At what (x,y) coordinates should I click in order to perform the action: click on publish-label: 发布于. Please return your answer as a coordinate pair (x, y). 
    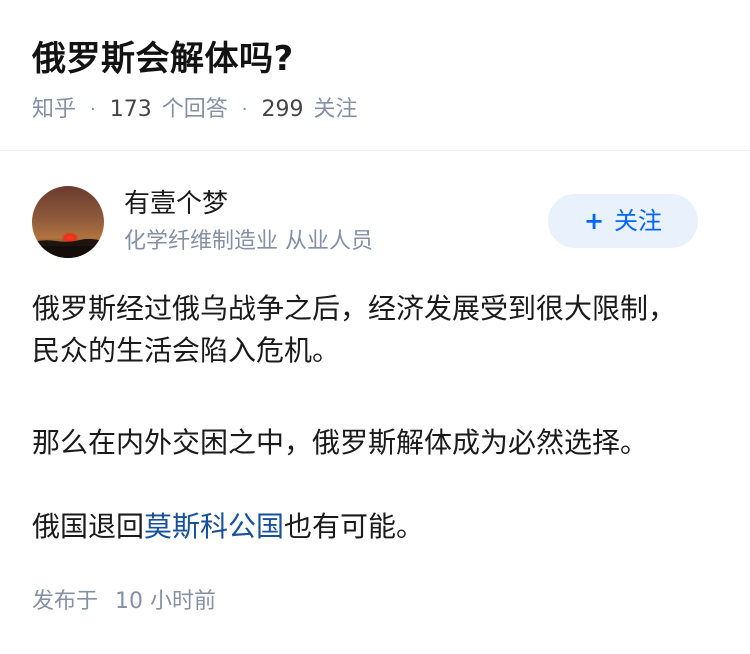
    Looking at the image, I should click on (65, 601).